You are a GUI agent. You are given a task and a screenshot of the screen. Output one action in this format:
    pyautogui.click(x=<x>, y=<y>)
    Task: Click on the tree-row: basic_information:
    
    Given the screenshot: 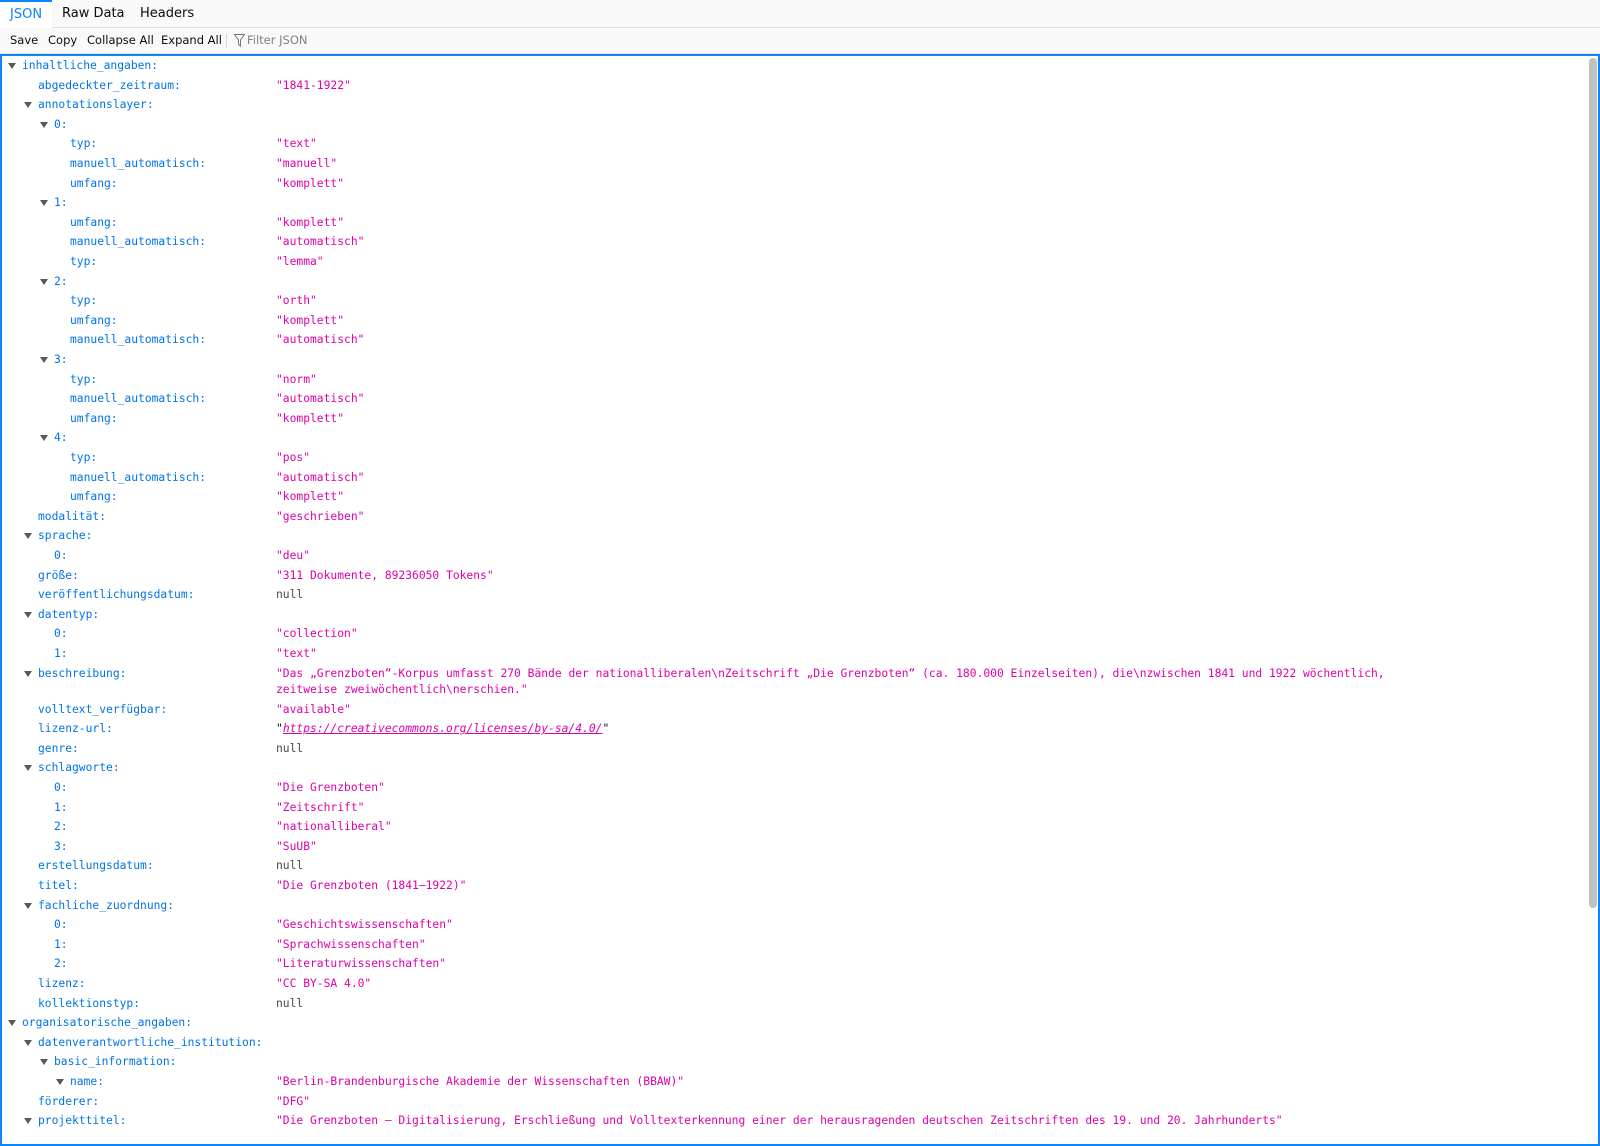 What is the action you would take?
    pyautogui.click(x=792, y=1062)
    